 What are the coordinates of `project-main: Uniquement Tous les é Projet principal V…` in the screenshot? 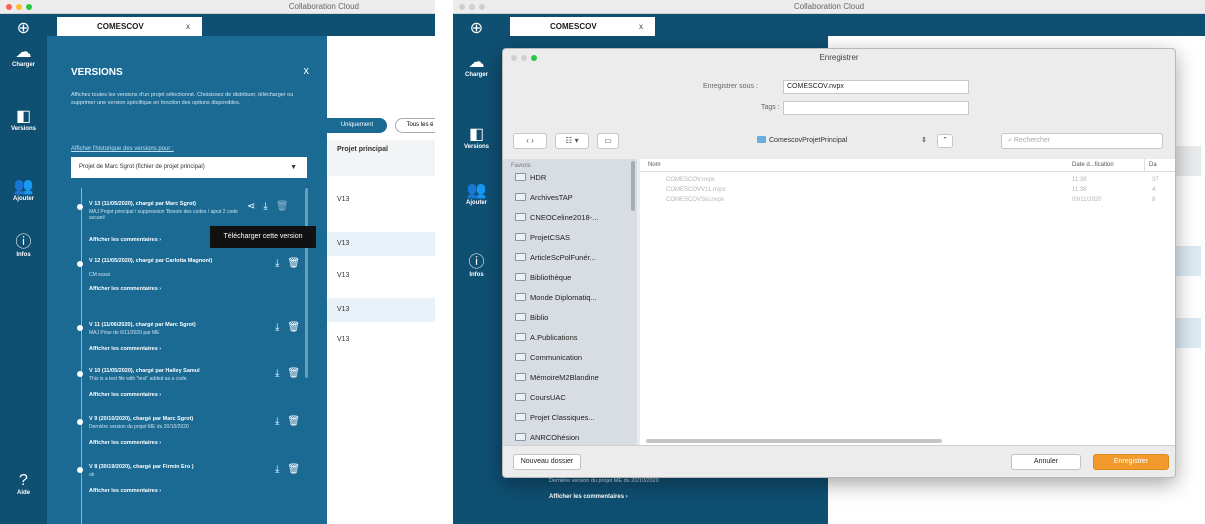 It's located at (381, 280).